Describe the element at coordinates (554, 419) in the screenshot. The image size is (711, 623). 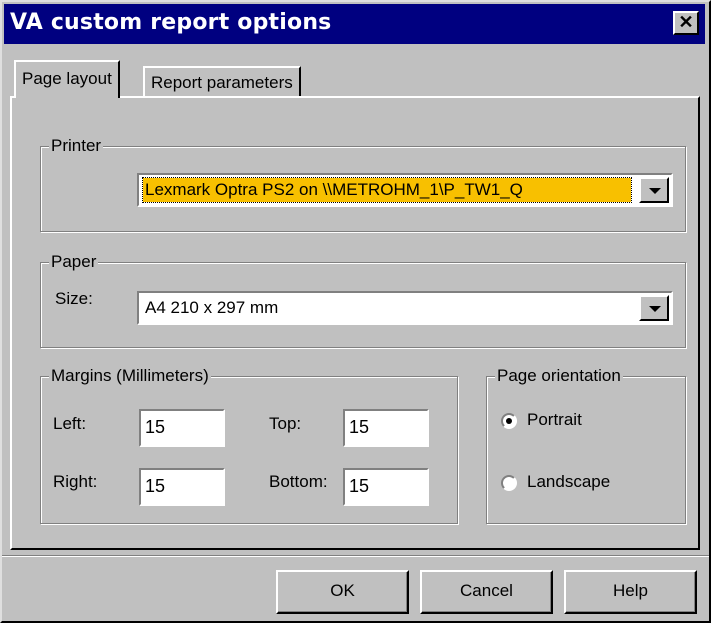
I see `portrait-label: Portrait` at that location.